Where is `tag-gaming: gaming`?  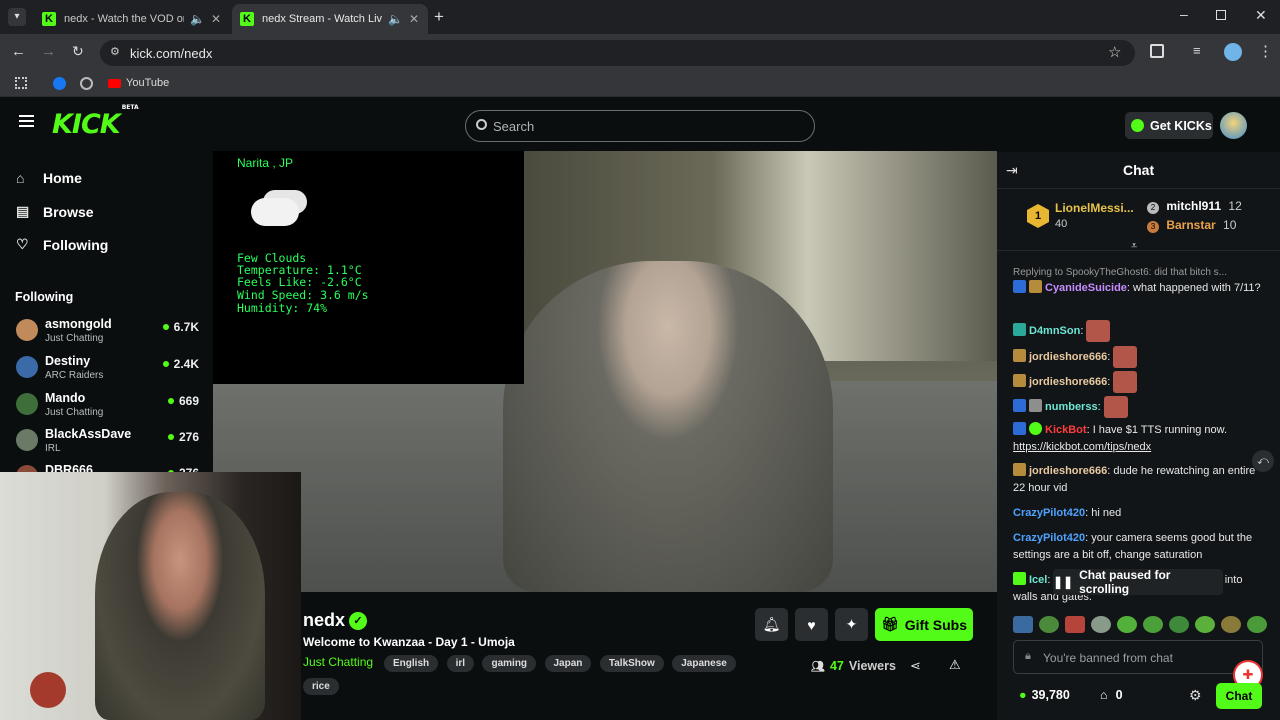 tag-gaming: gaming is located at coordinates (509, 663).